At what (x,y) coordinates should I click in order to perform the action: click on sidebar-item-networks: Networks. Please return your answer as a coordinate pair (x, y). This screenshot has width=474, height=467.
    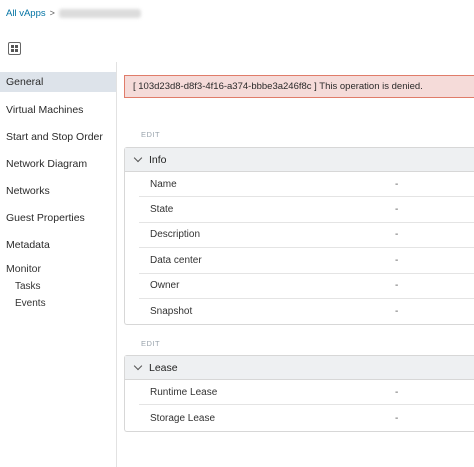
    Looking at the image, I should click on (58, 193).